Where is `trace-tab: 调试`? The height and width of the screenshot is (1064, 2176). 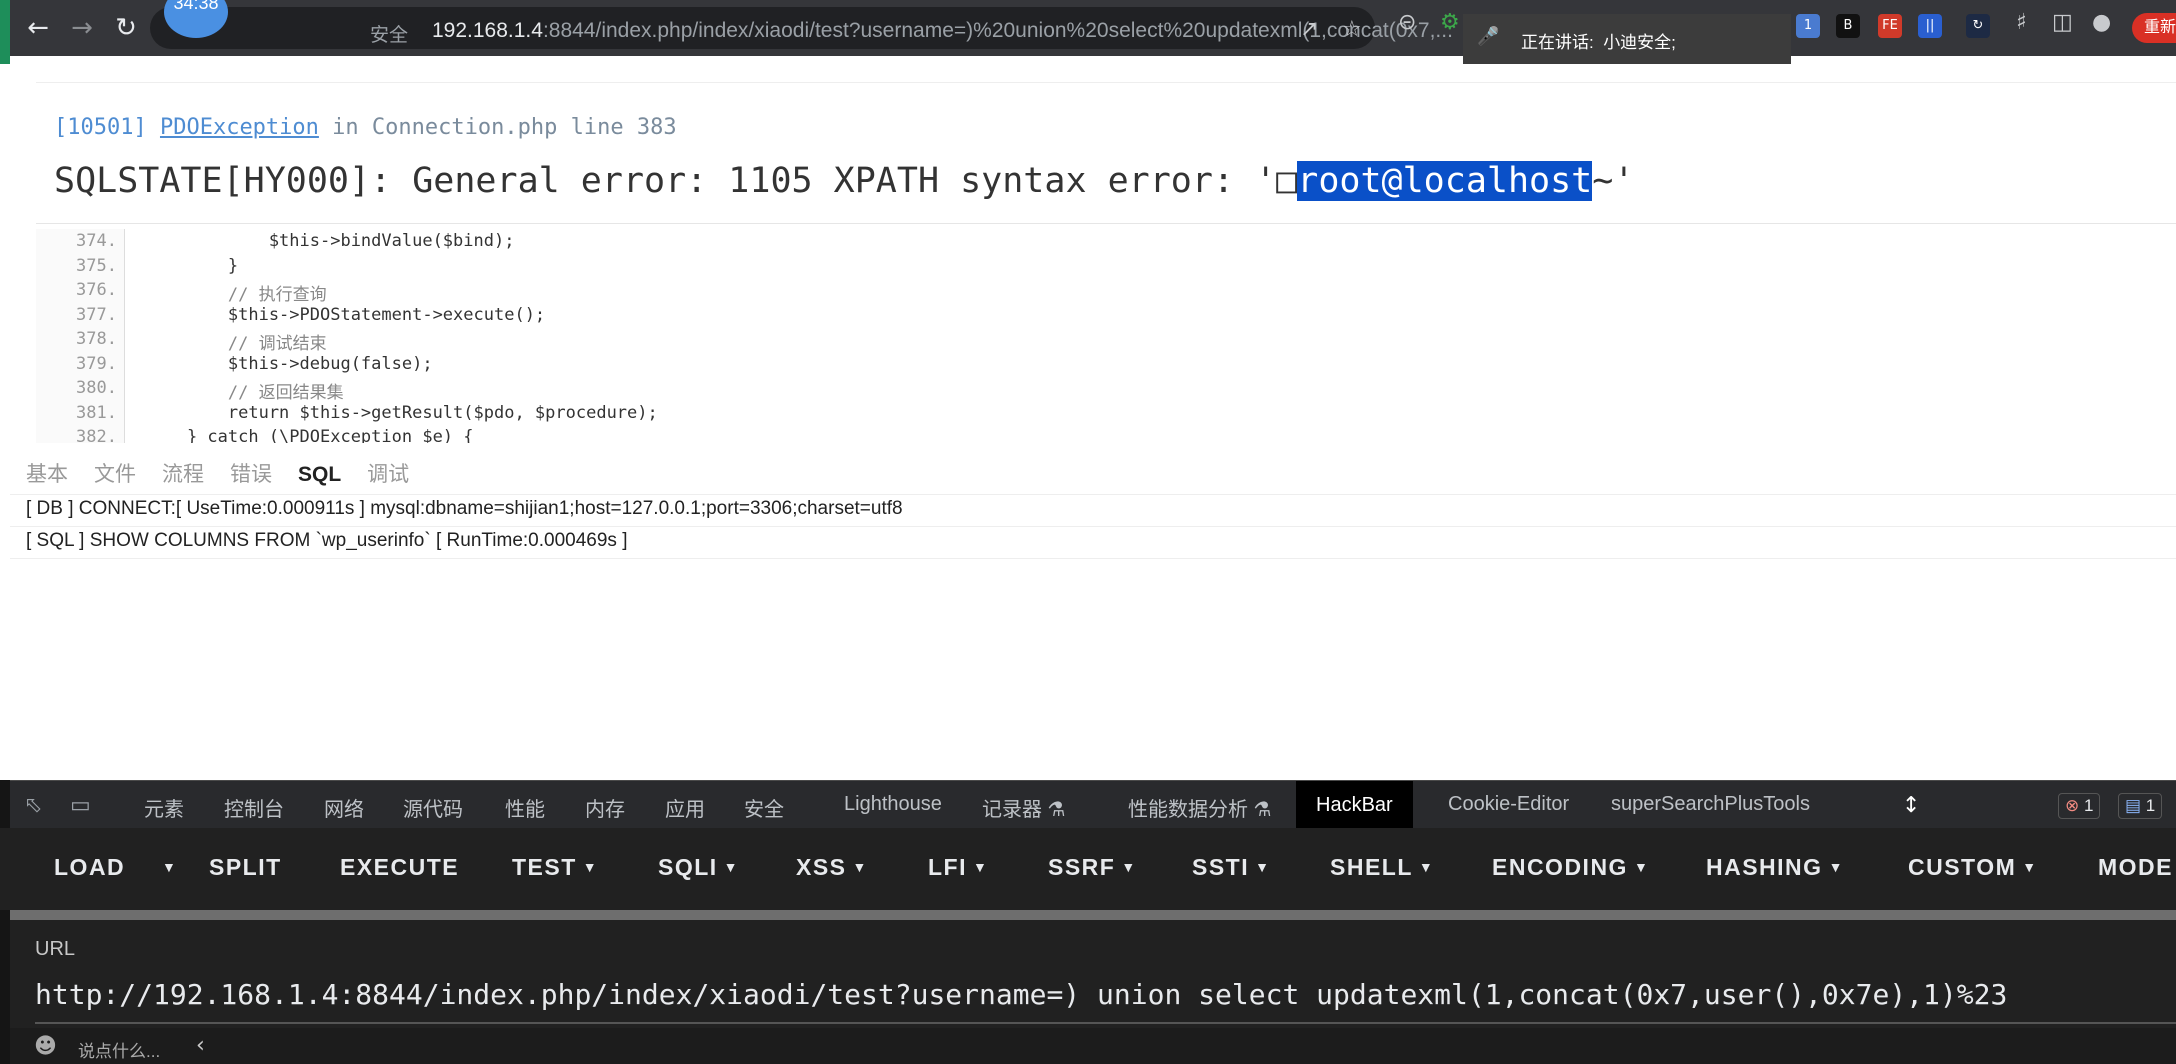
trace-tab: 调试 is located at coordinates (388, 473).